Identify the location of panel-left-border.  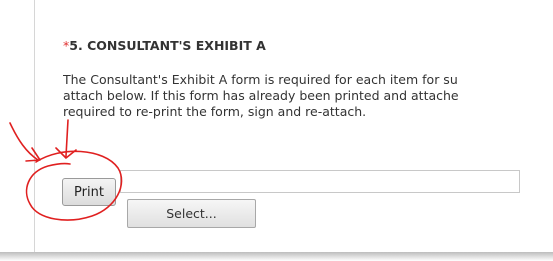
(34, 126).